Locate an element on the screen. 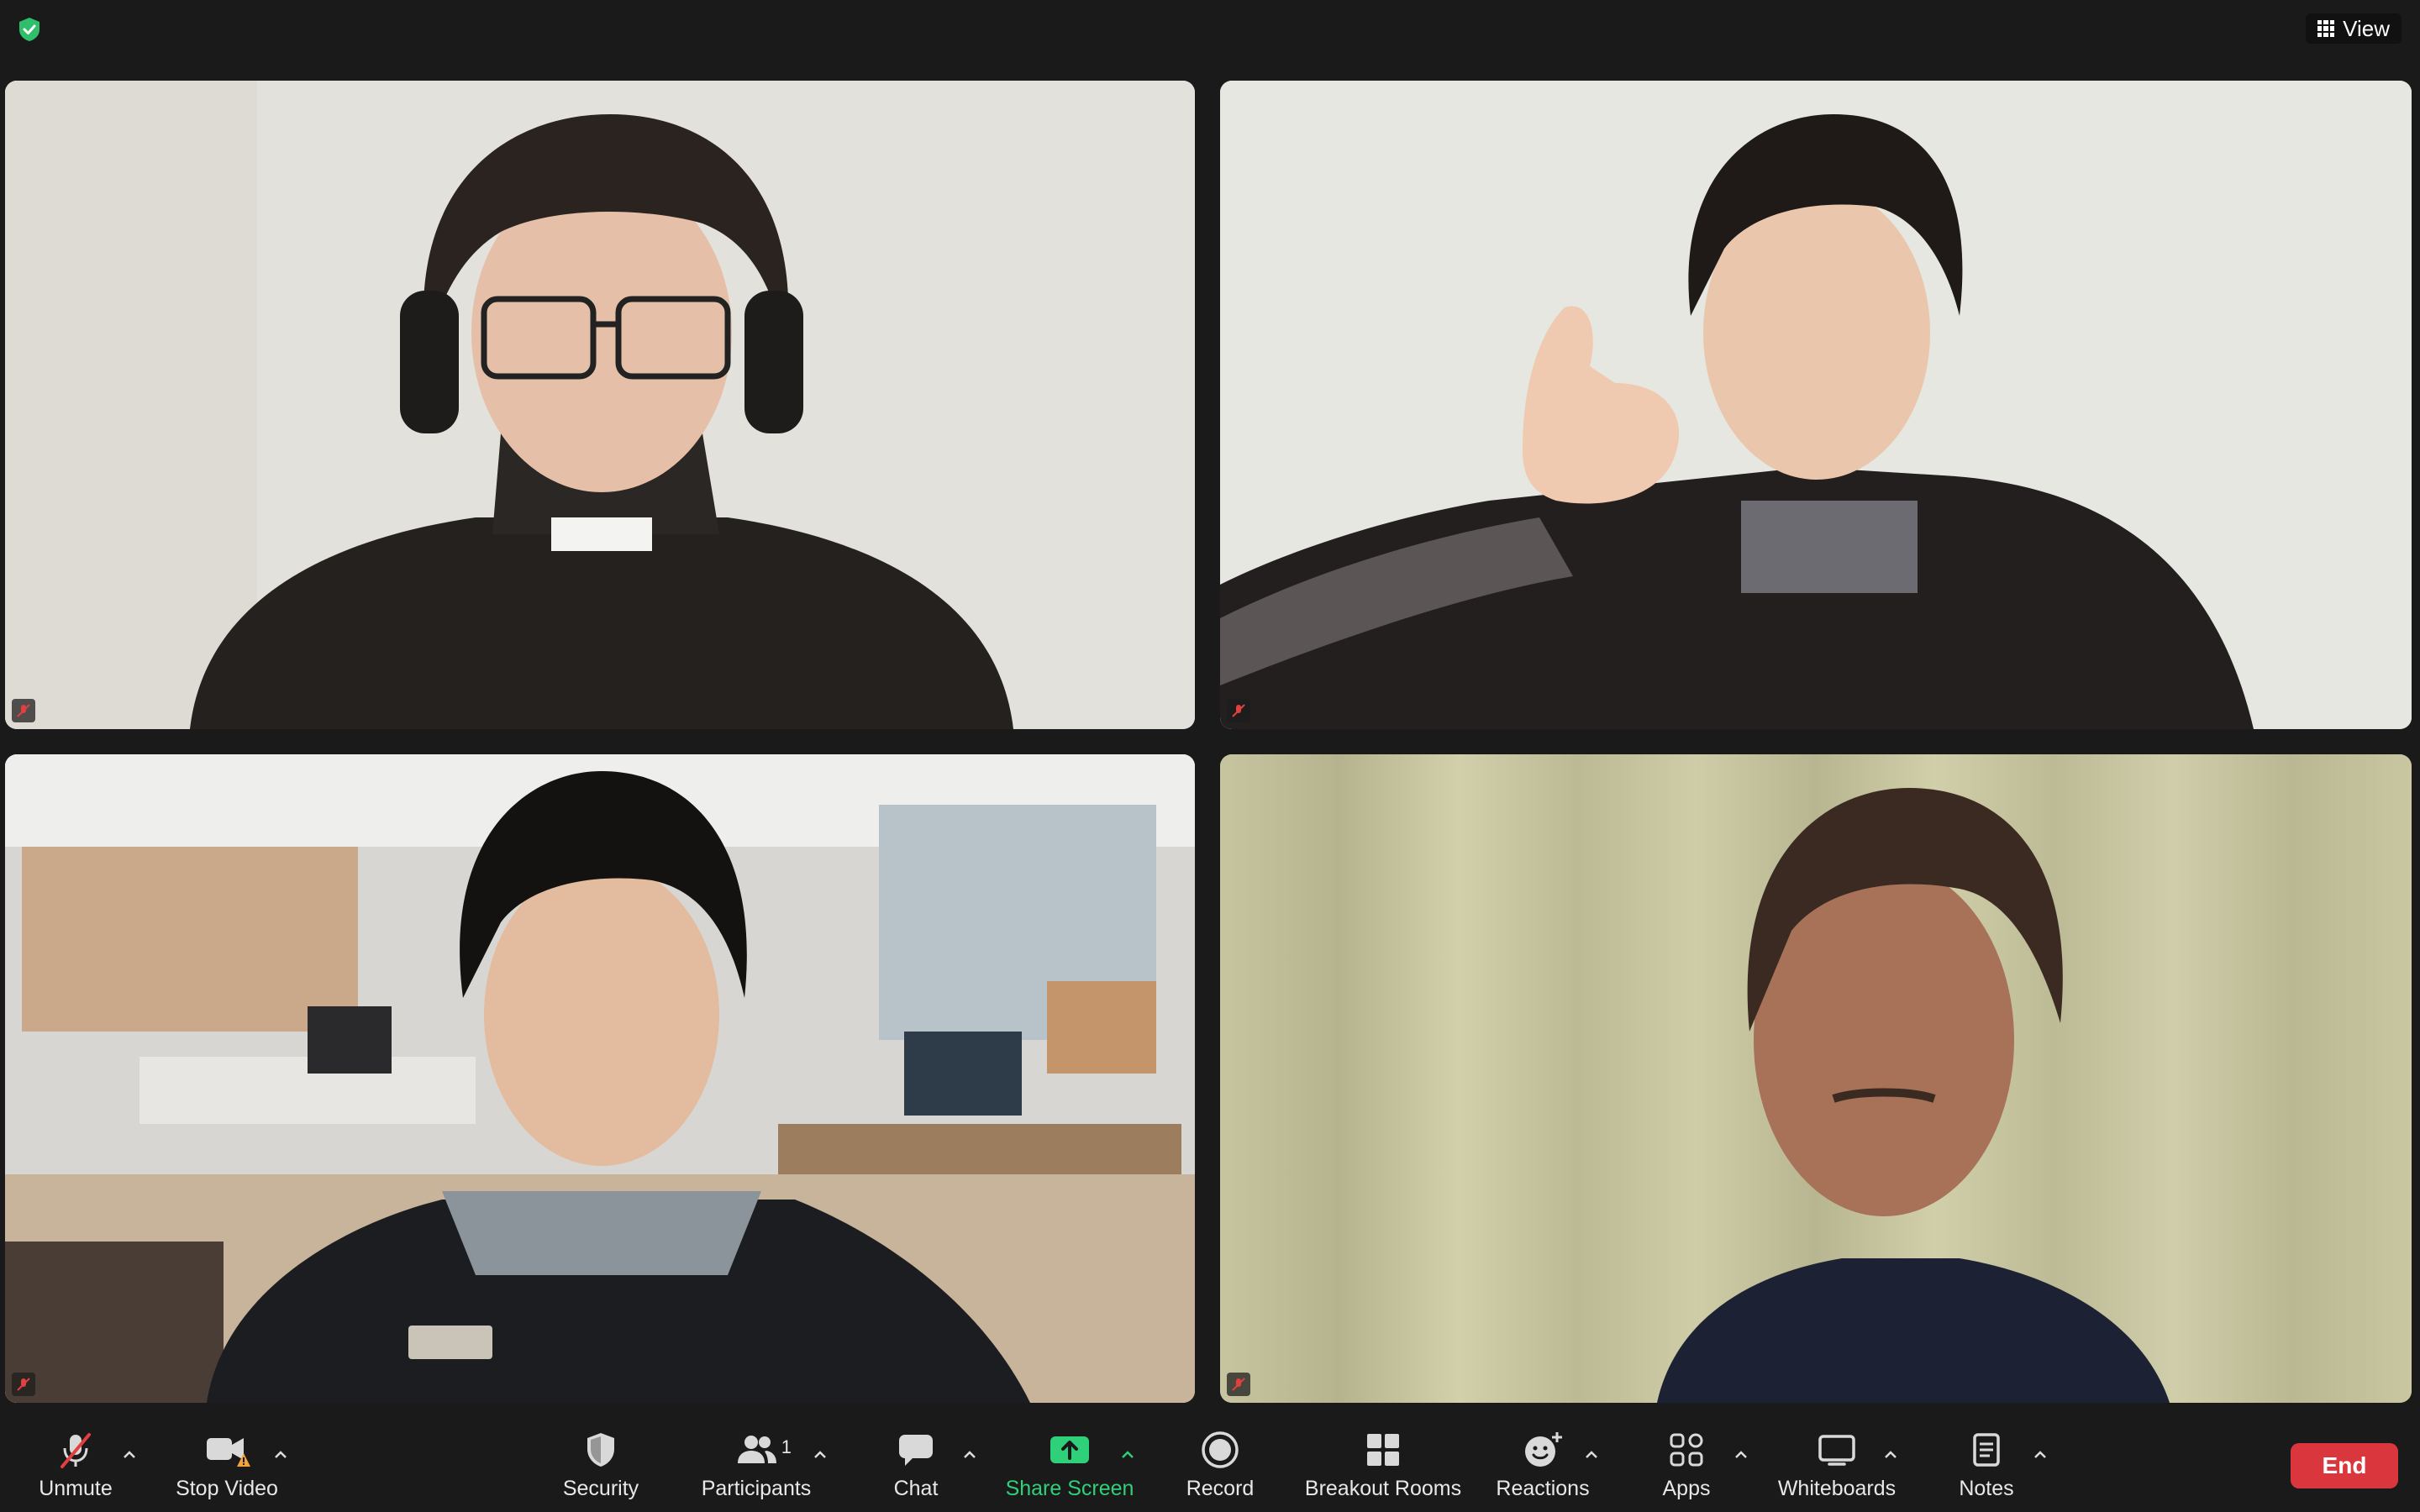 The width and height of the screenshot is (2420, 1512). notes-label: Notes is located at coordinates (1986, 1488).